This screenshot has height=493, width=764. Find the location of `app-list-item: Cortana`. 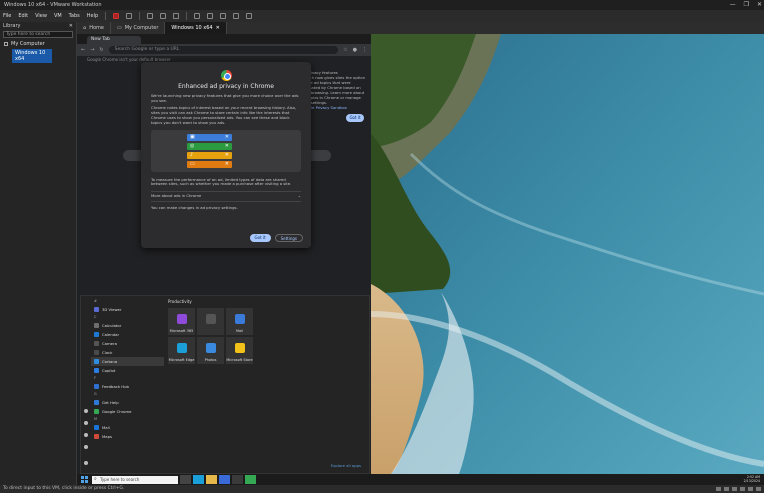

app-list-item: Cortana is located at coordinates (127, 361).